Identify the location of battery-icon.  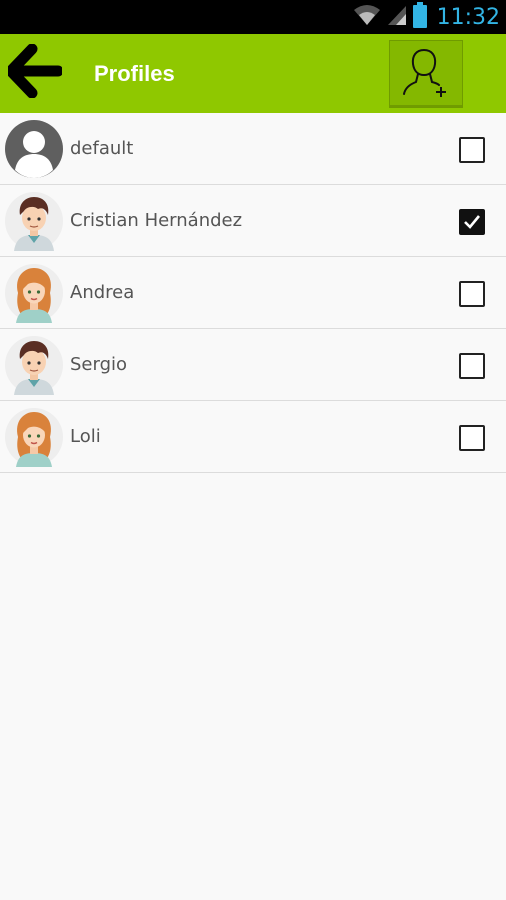
(419, 17).